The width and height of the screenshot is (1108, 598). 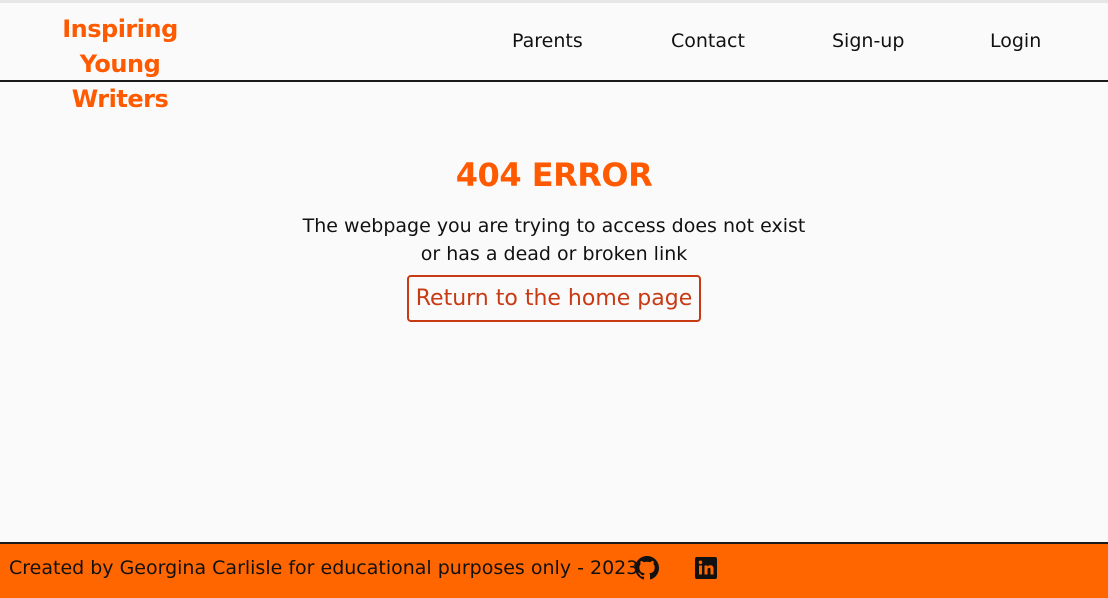 I want to click on linkedin-icon-glyph, so click(x=706, y=568).